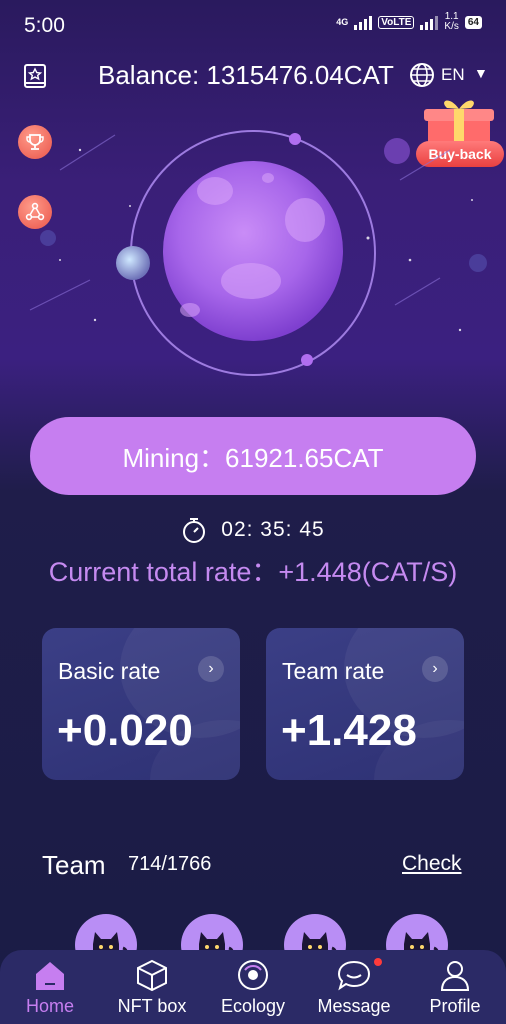 The width and height of the screenshot is (506, 1024). I want to click on globe-icon, so click(422, 75).